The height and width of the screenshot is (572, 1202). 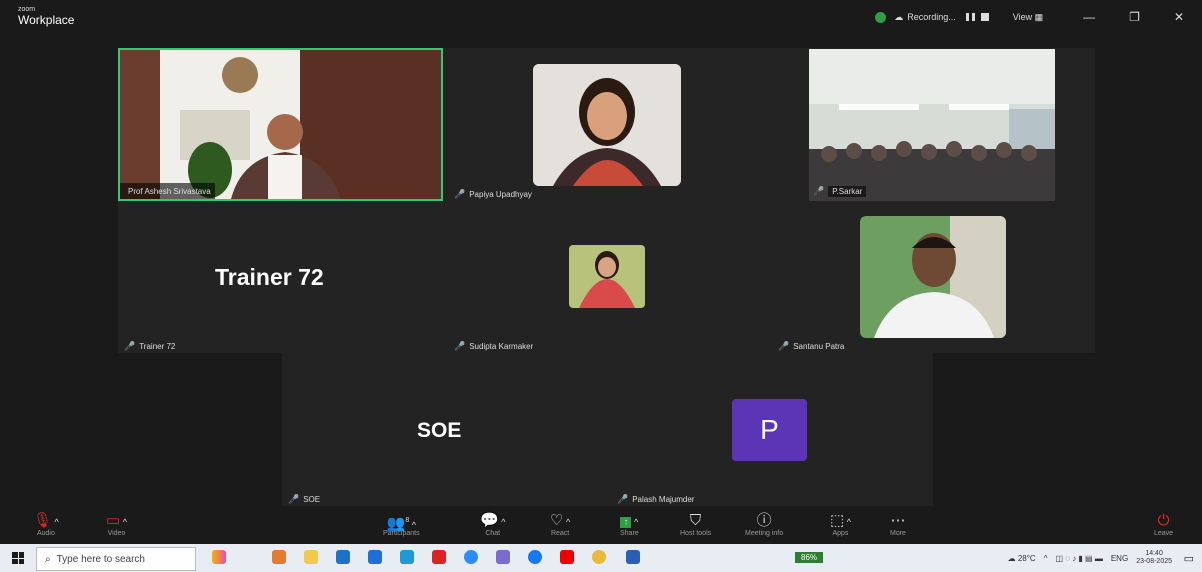 What do you see at coordinates (535, 557) in the screenshot?
I see `facebook-icon` at bounding box center [535, 557].